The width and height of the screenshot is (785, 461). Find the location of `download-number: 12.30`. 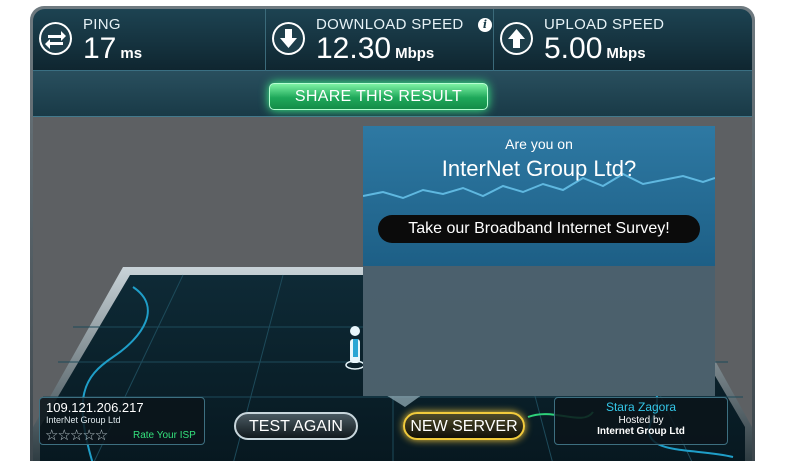

download-number: 12.30 is located at coordinates (354, 48).